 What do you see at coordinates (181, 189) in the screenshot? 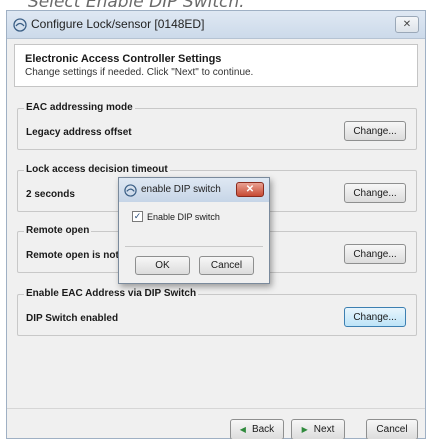
I see `dialog-title: enable DIP switch` at bounding box center [181, 189].